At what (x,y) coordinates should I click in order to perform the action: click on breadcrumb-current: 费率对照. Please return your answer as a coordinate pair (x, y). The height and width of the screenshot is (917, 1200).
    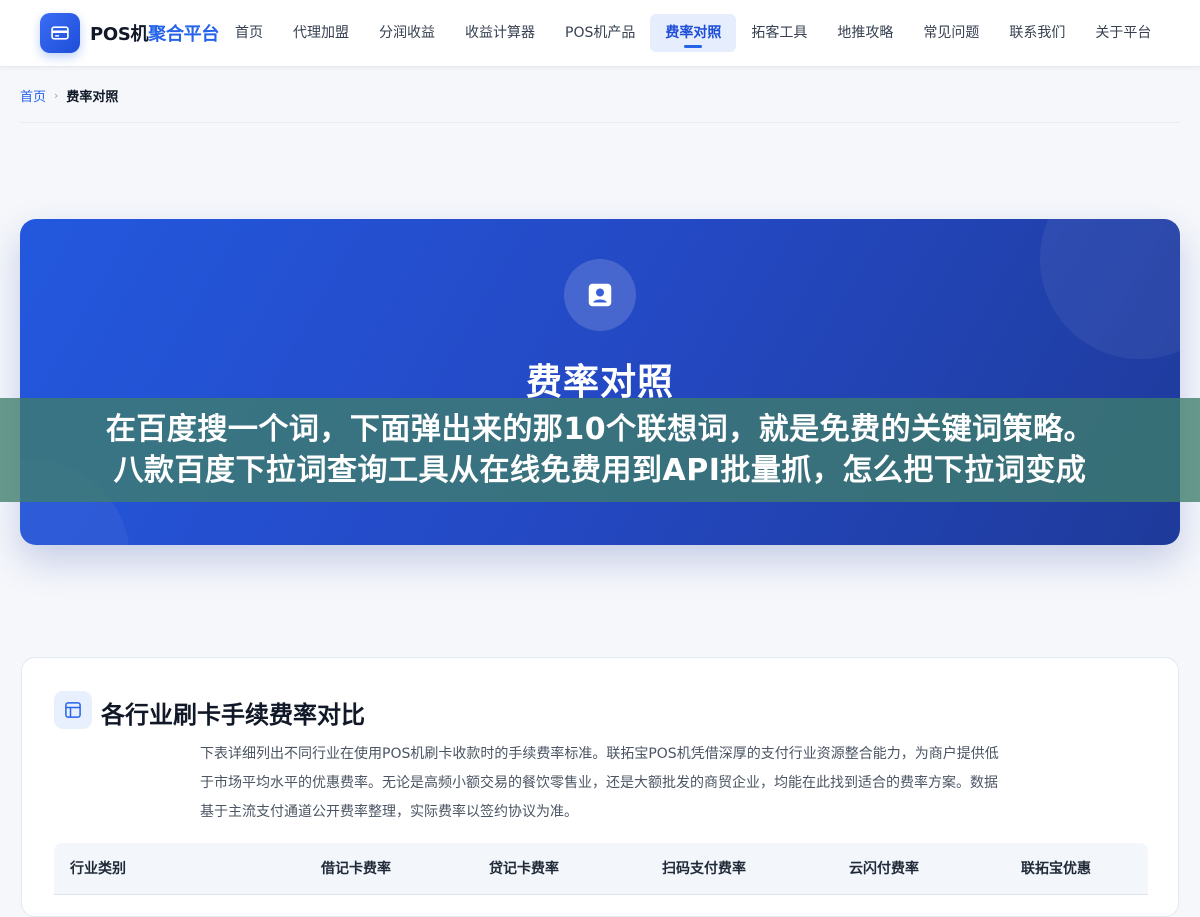
    Looking at the image, I should click on (92, 97).